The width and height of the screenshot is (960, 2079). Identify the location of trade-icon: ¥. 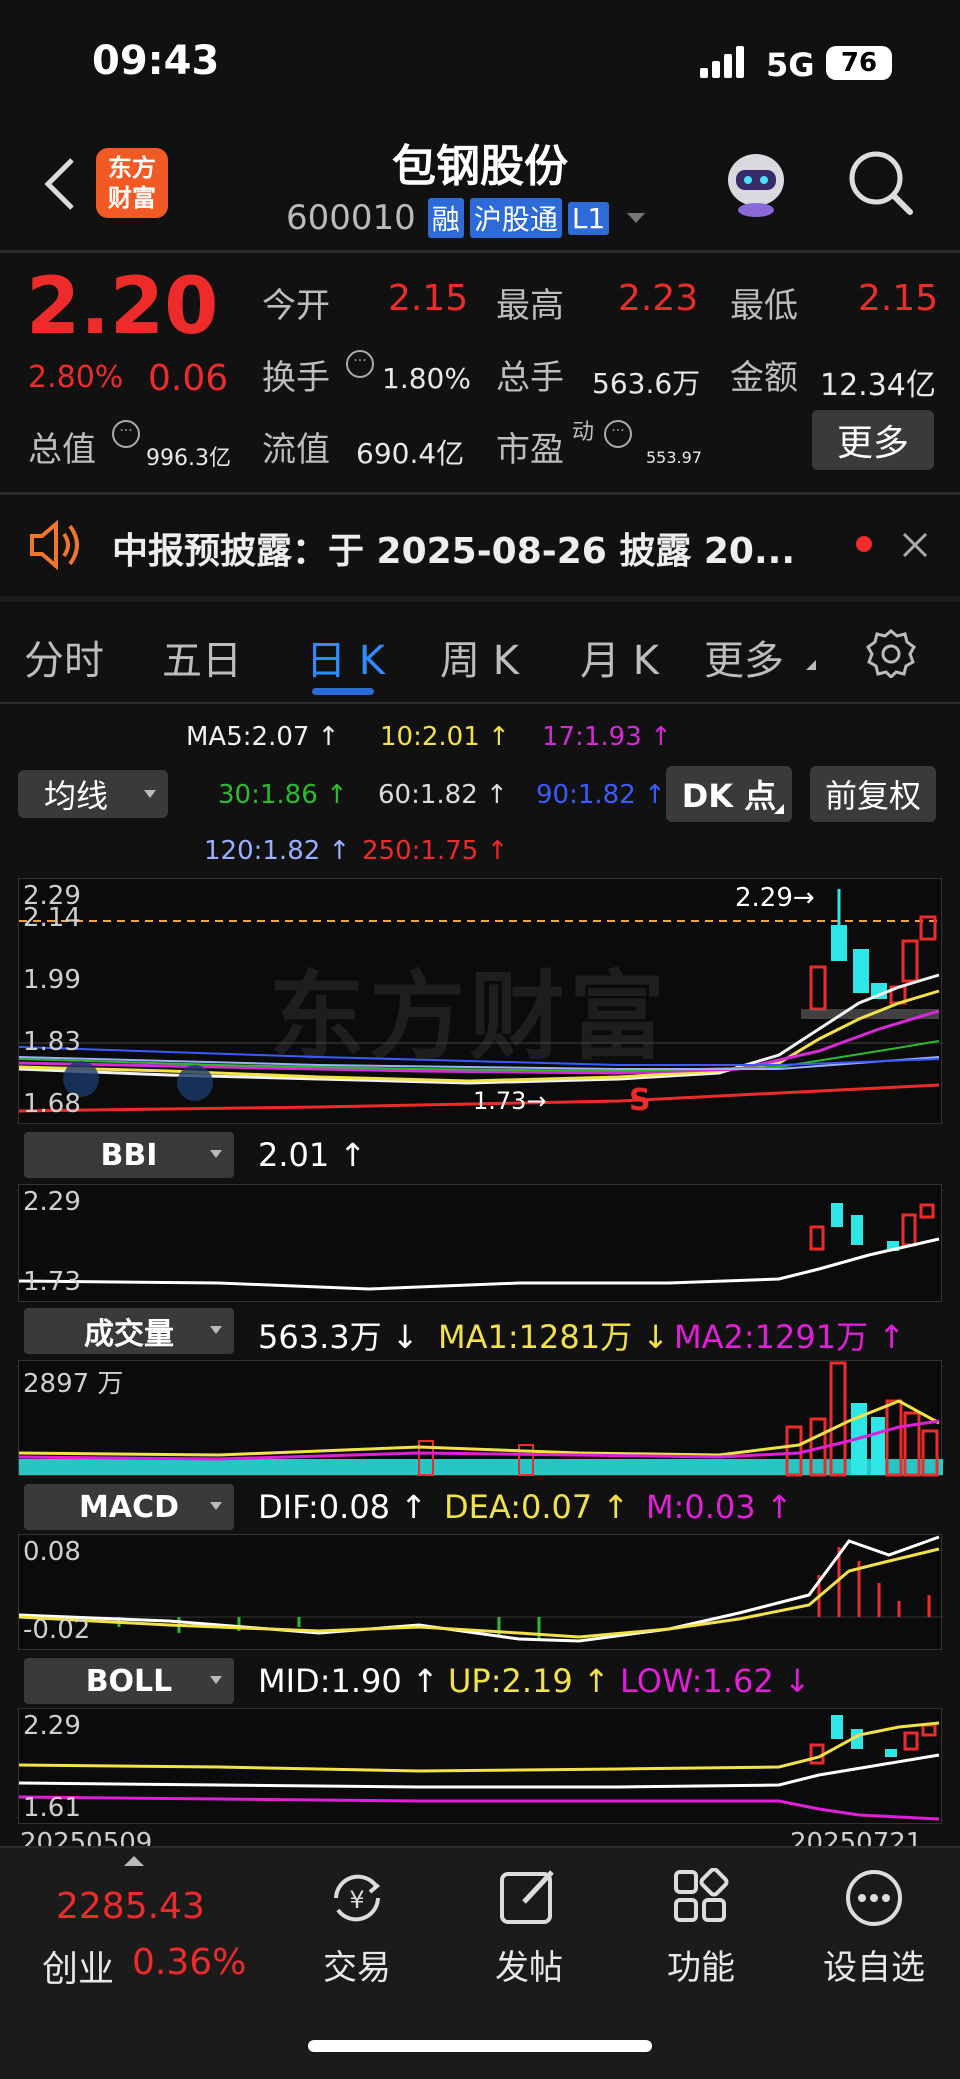
(357, 1898).